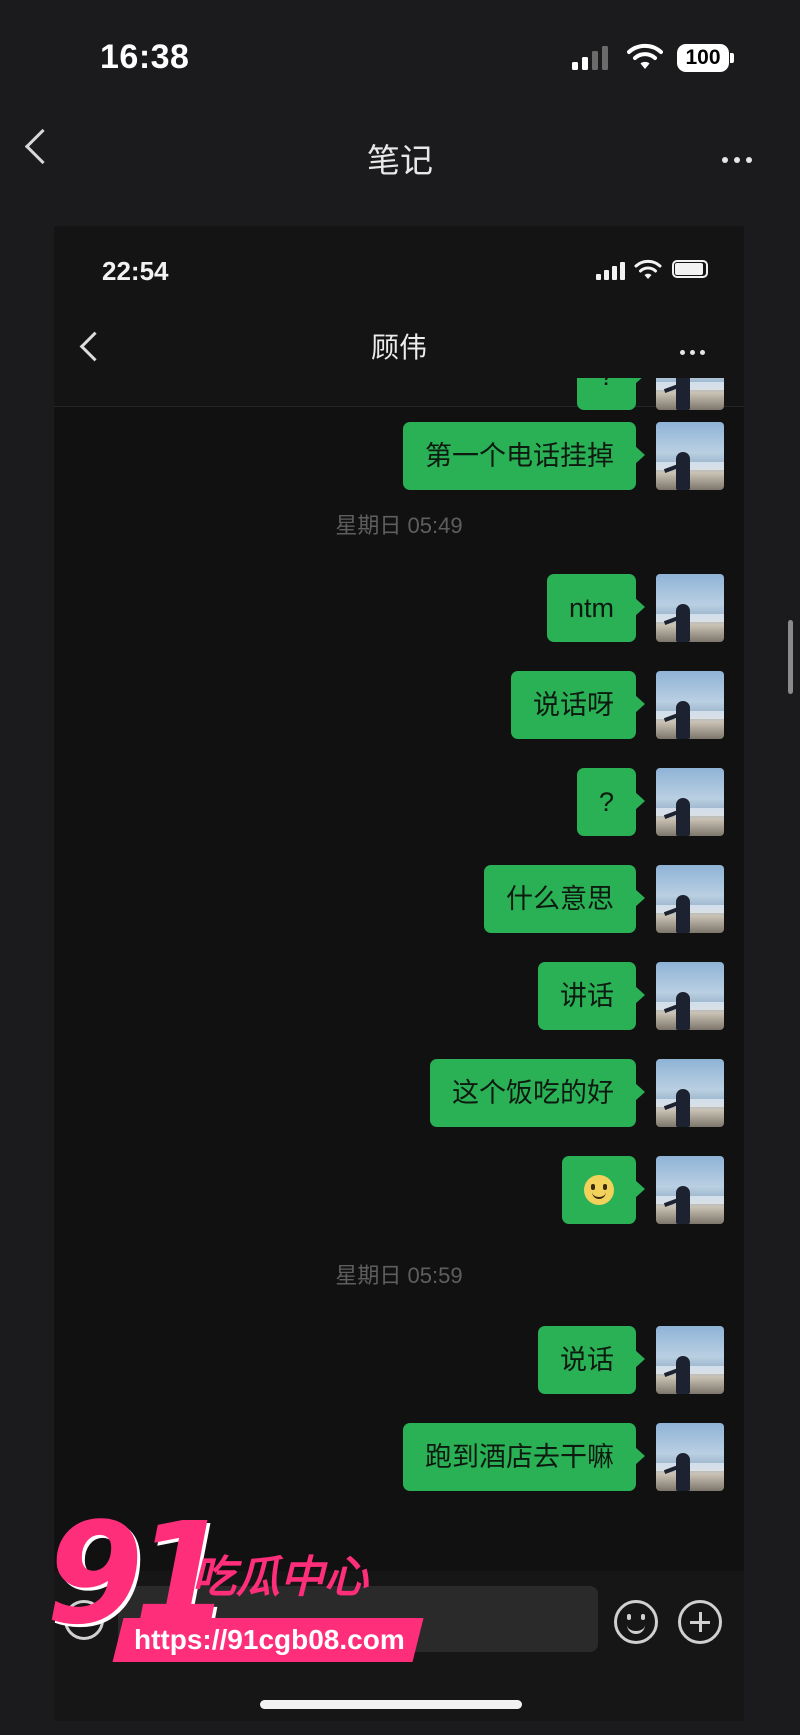 Image resolution: width=800 pixels, height=1735 pixels. What do you see at coordinates (591, 996) in the screenshot?
I see `message-bubble: 讲话` at bounding box center [591, 996].